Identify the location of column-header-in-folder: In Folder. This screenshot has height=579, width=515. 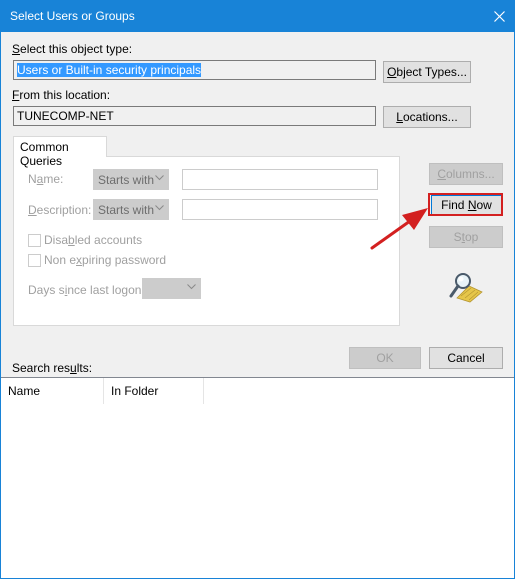
(154, 391).